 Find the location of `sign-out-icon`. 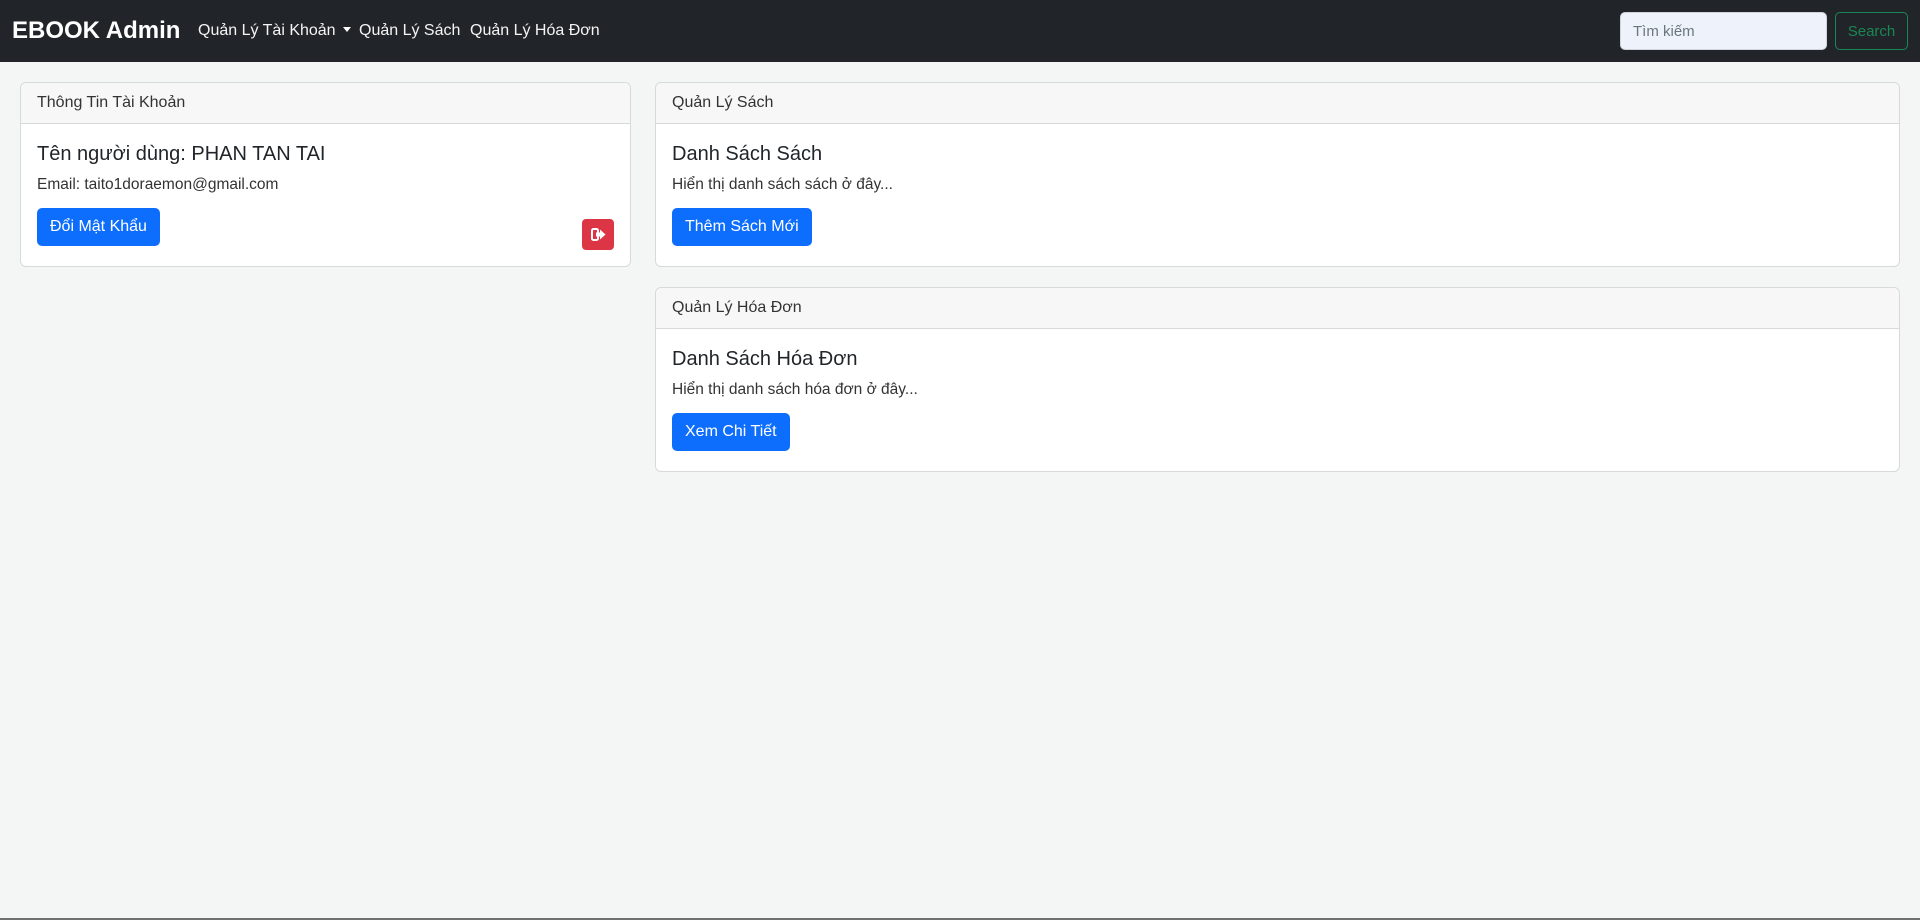

sign-out-icon is located at coordinates (597, 234).